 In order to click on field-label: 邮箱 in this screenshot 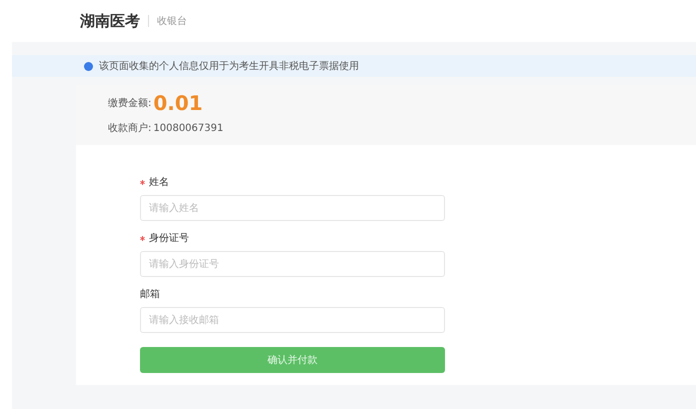, I will do `click(150, 294)`.